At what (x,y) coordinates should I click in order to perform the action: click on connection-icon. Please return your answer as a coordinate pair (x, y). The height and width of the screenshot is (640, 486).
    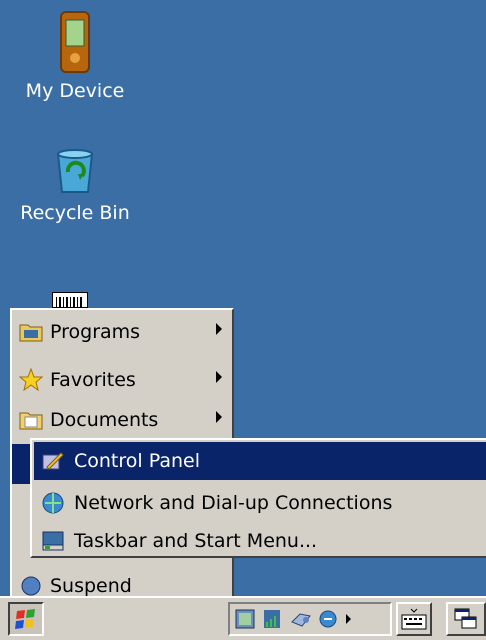
    Looking at the image, I should click on (301, 619).